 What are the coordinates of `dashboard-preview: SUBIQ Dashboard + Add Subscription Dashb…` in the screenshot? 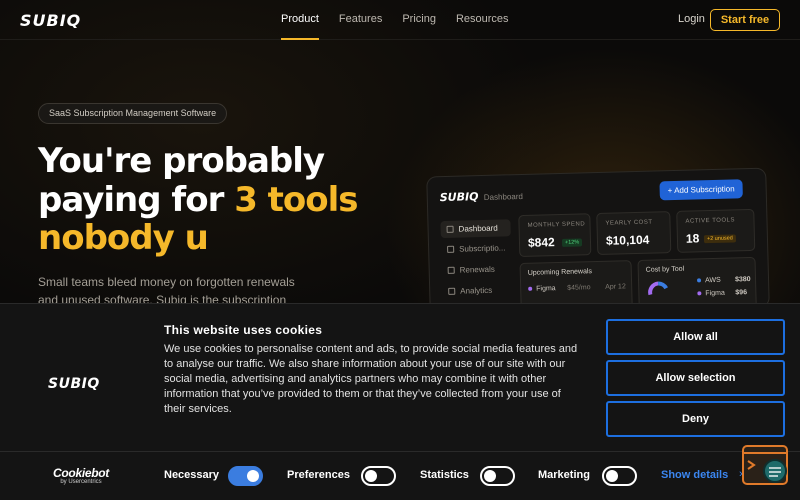 It's located at (598, 242).